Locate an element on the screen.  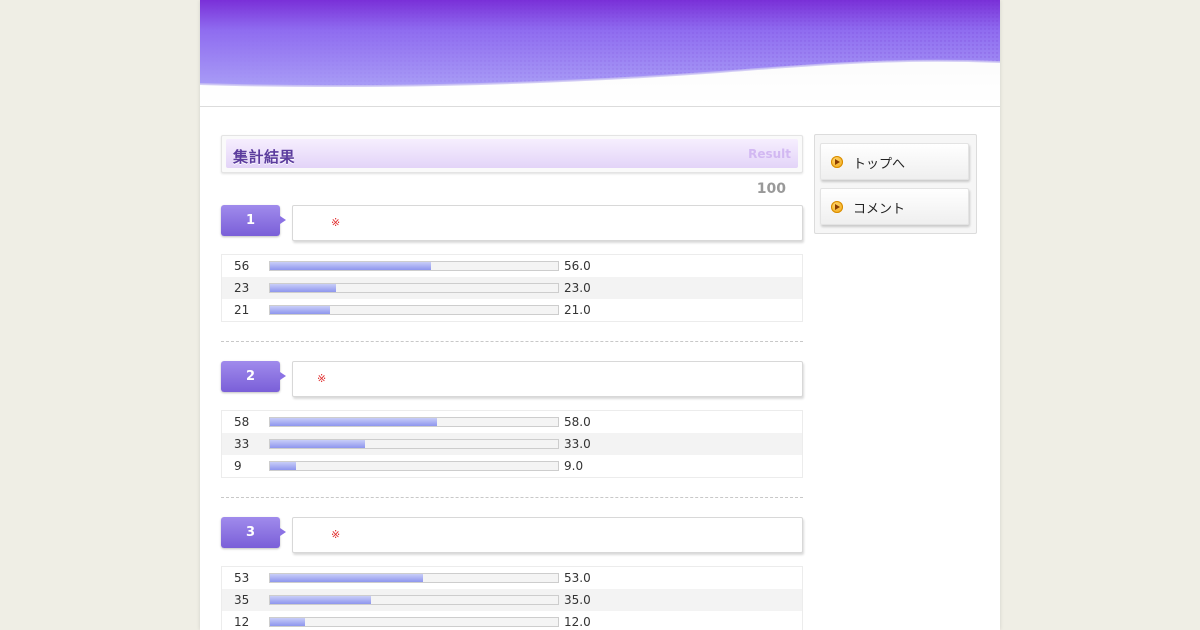
result-count: 35 is located at coordinates (242, 600).